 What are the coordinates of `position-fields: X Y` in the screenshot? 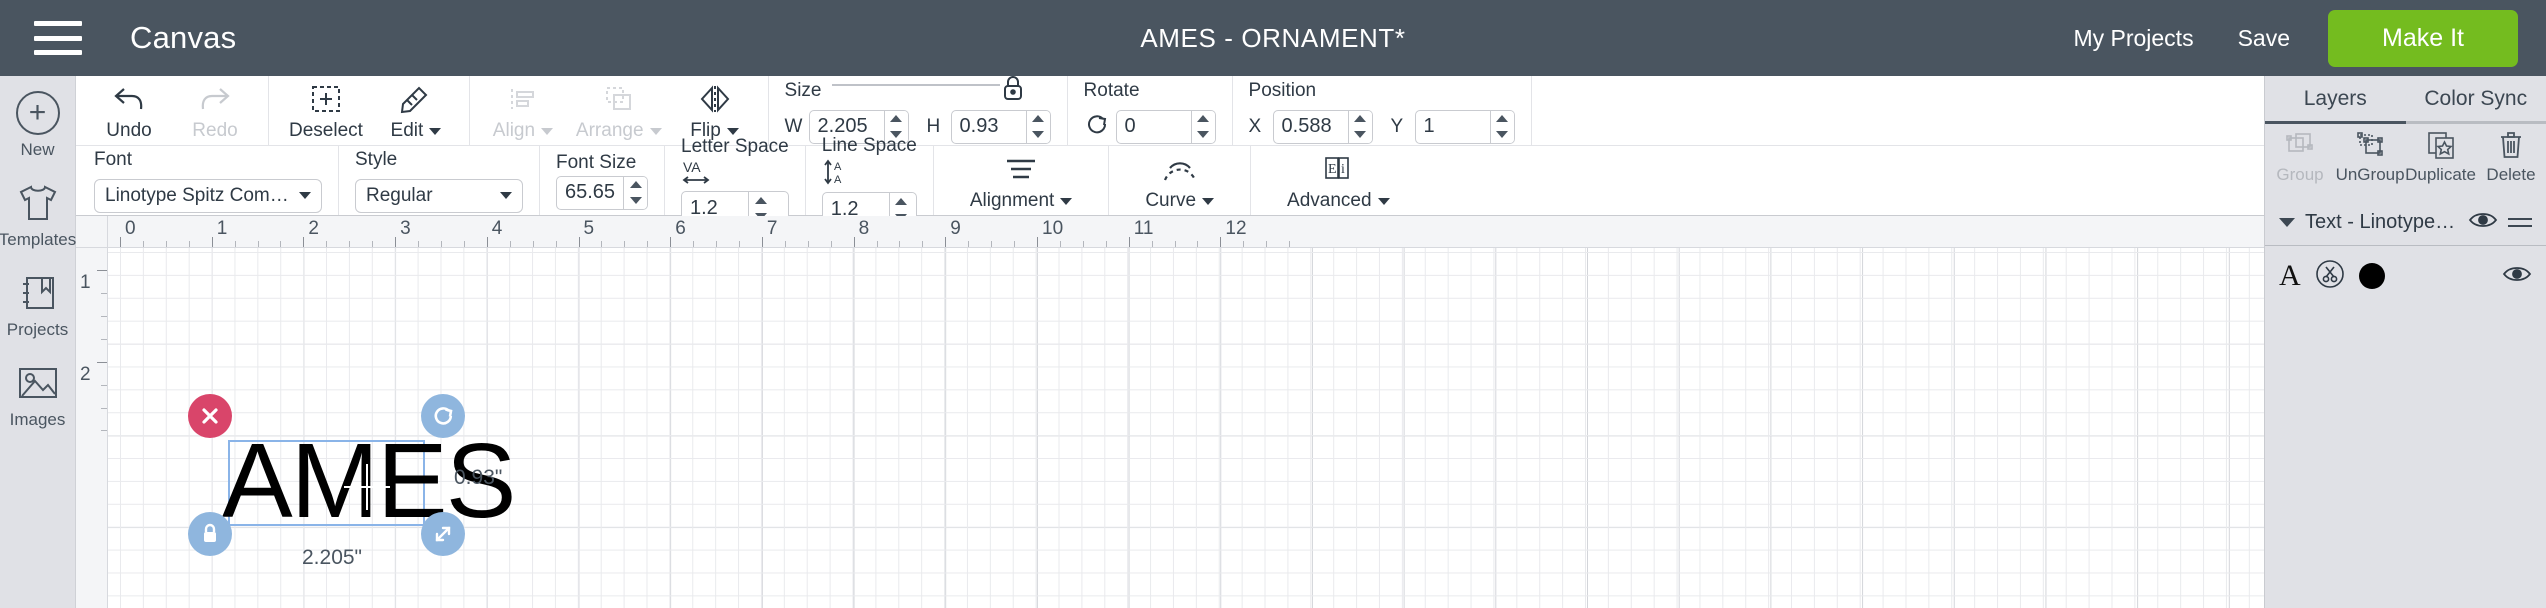 It's located at (1382, 126).